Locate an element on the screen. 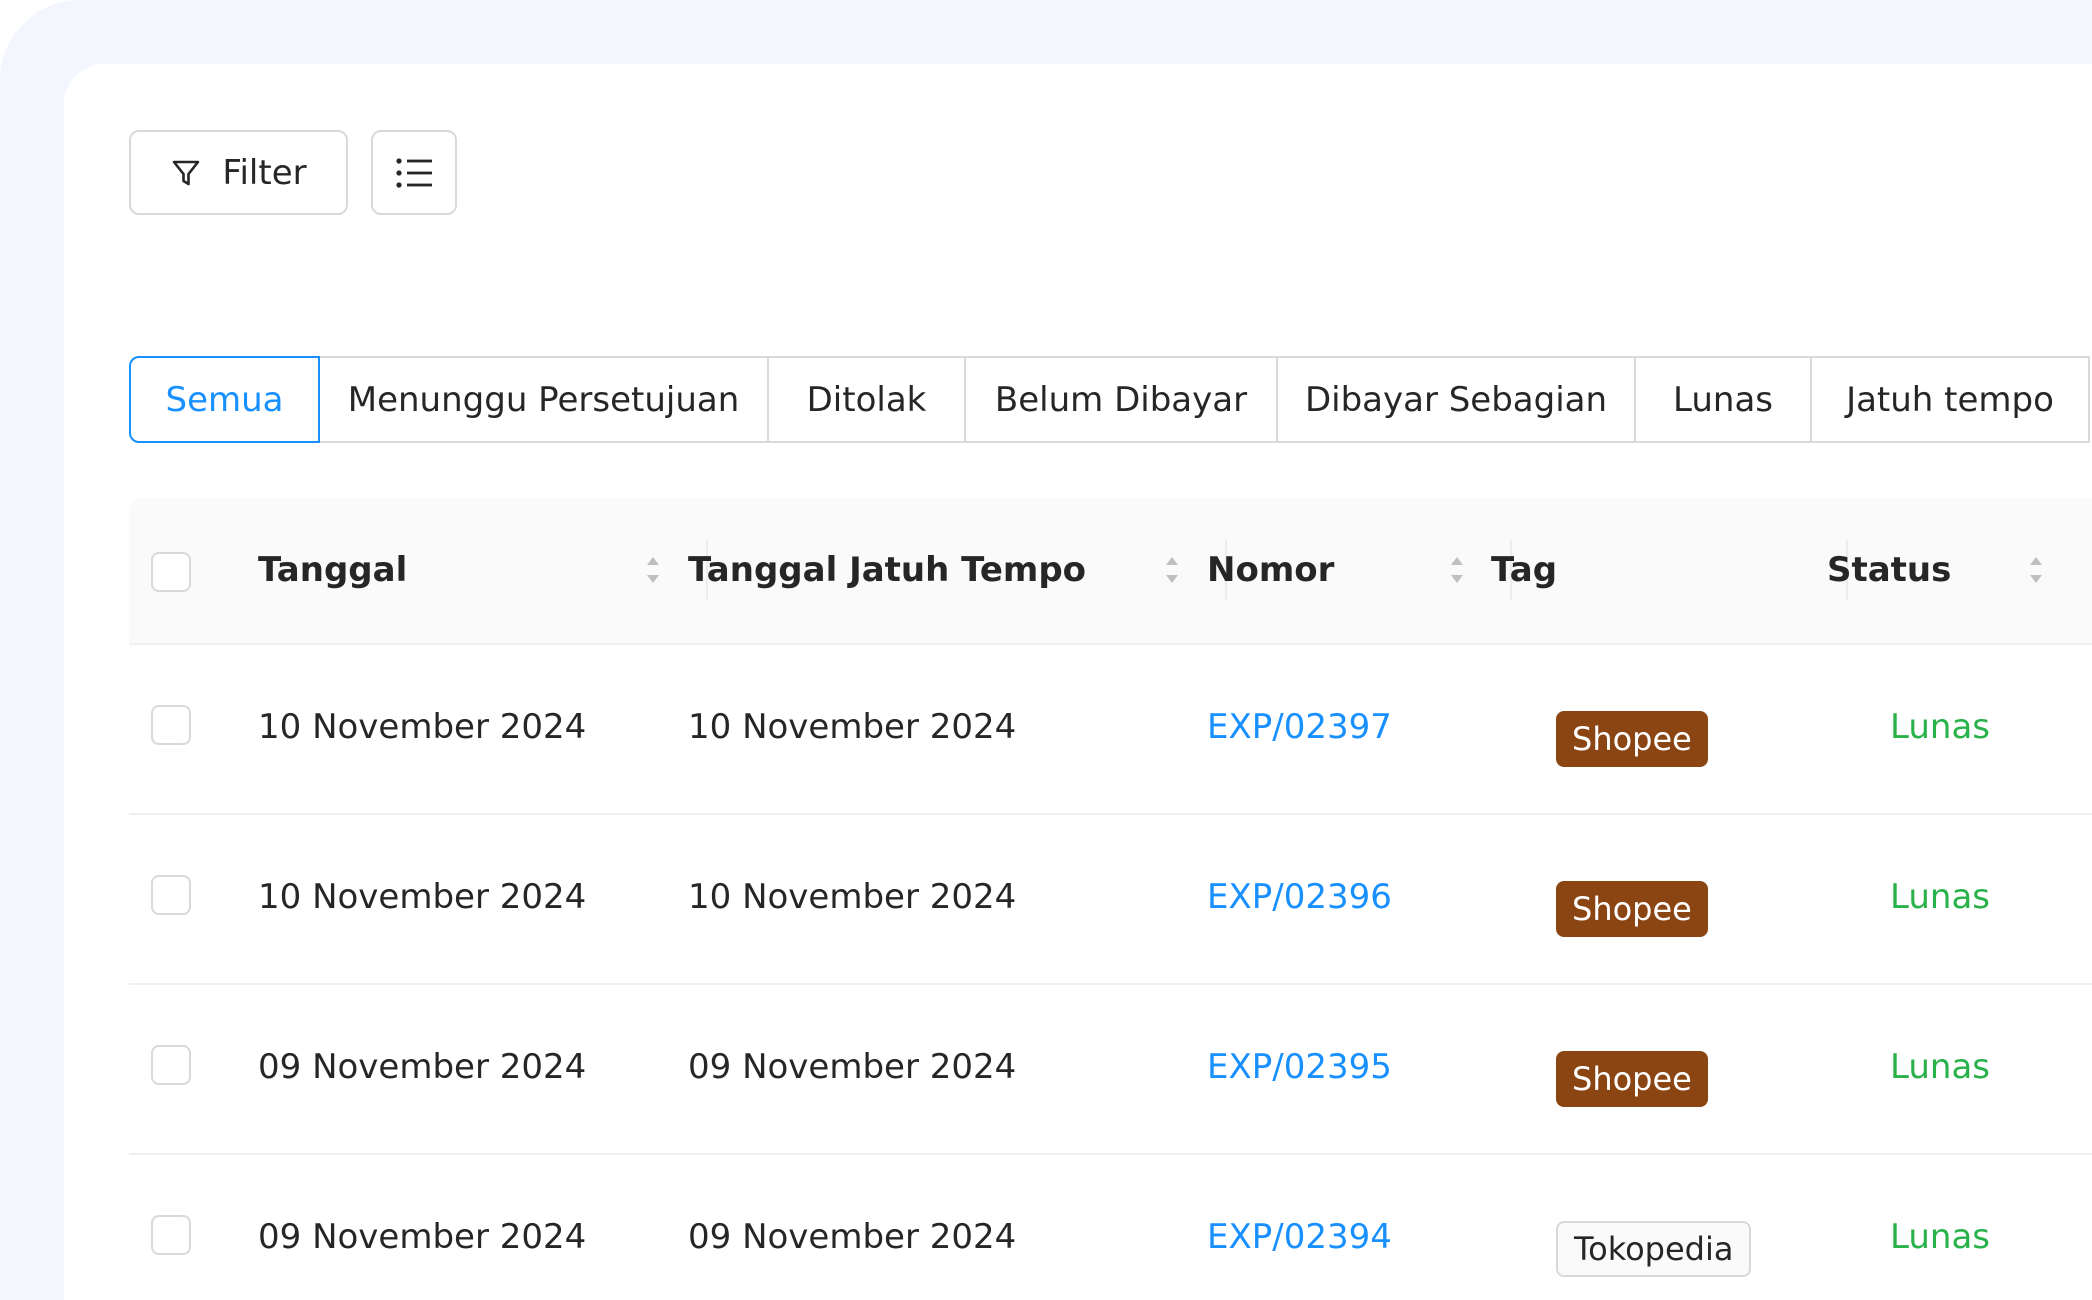 The height and width of the screenshot is (1300, 2092). tab-ditolak: Ditolak is located at coordinates (866, 399).